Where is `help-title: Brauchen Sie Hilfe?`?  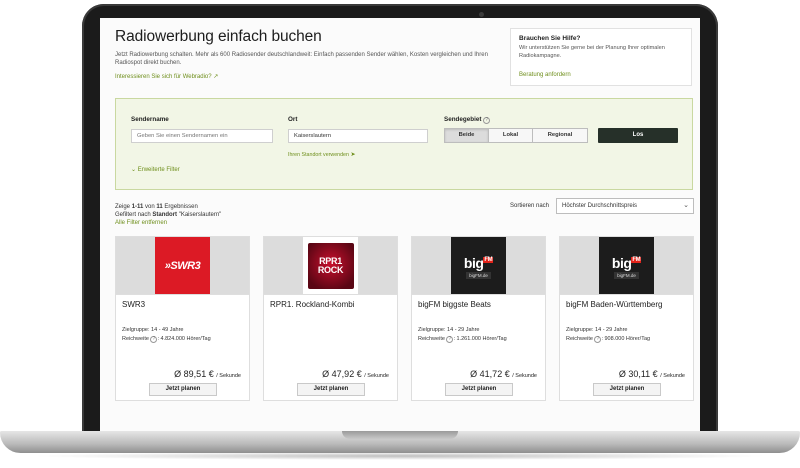
help-title: Brauchen Sie Hilfe? is located at coordinates (550, 38).